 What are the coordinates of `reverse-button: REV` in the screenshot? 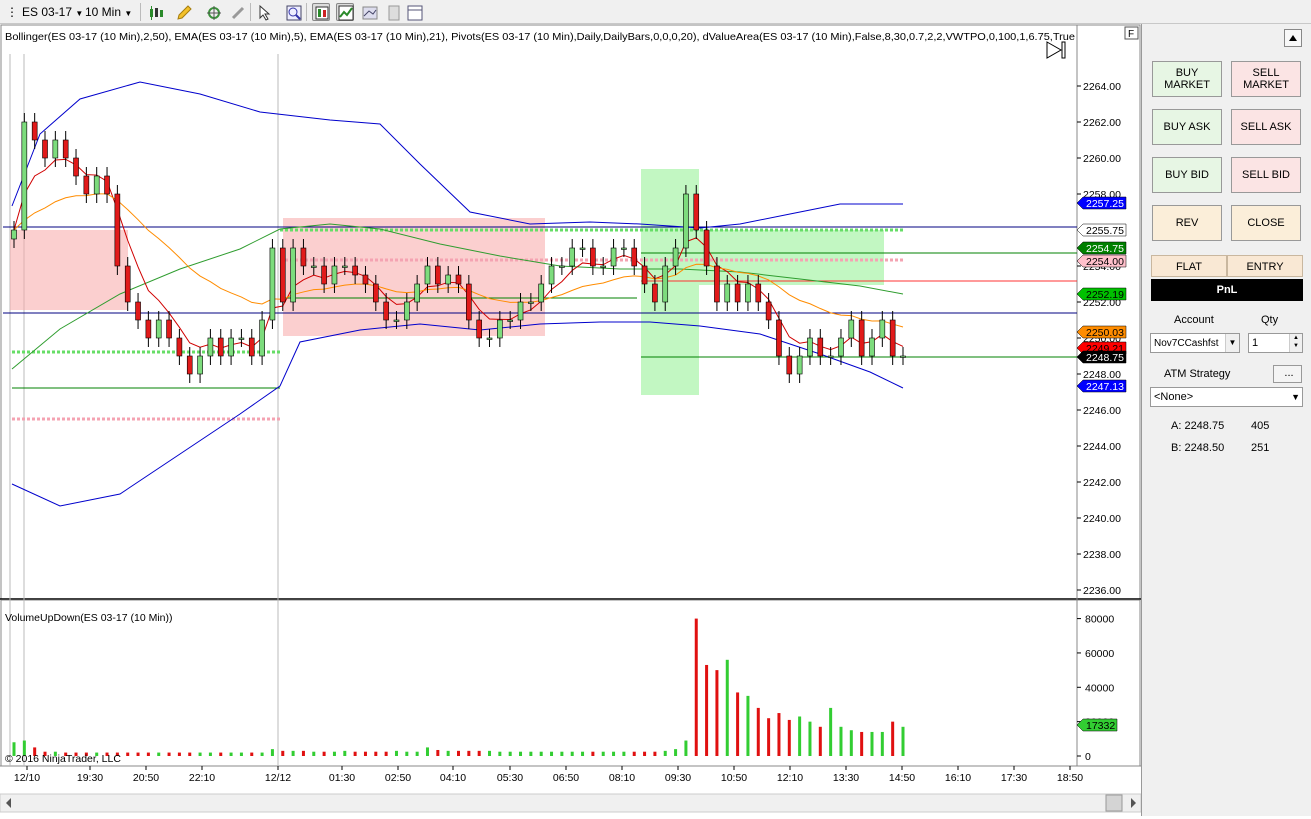 It's located at (1187, 223).